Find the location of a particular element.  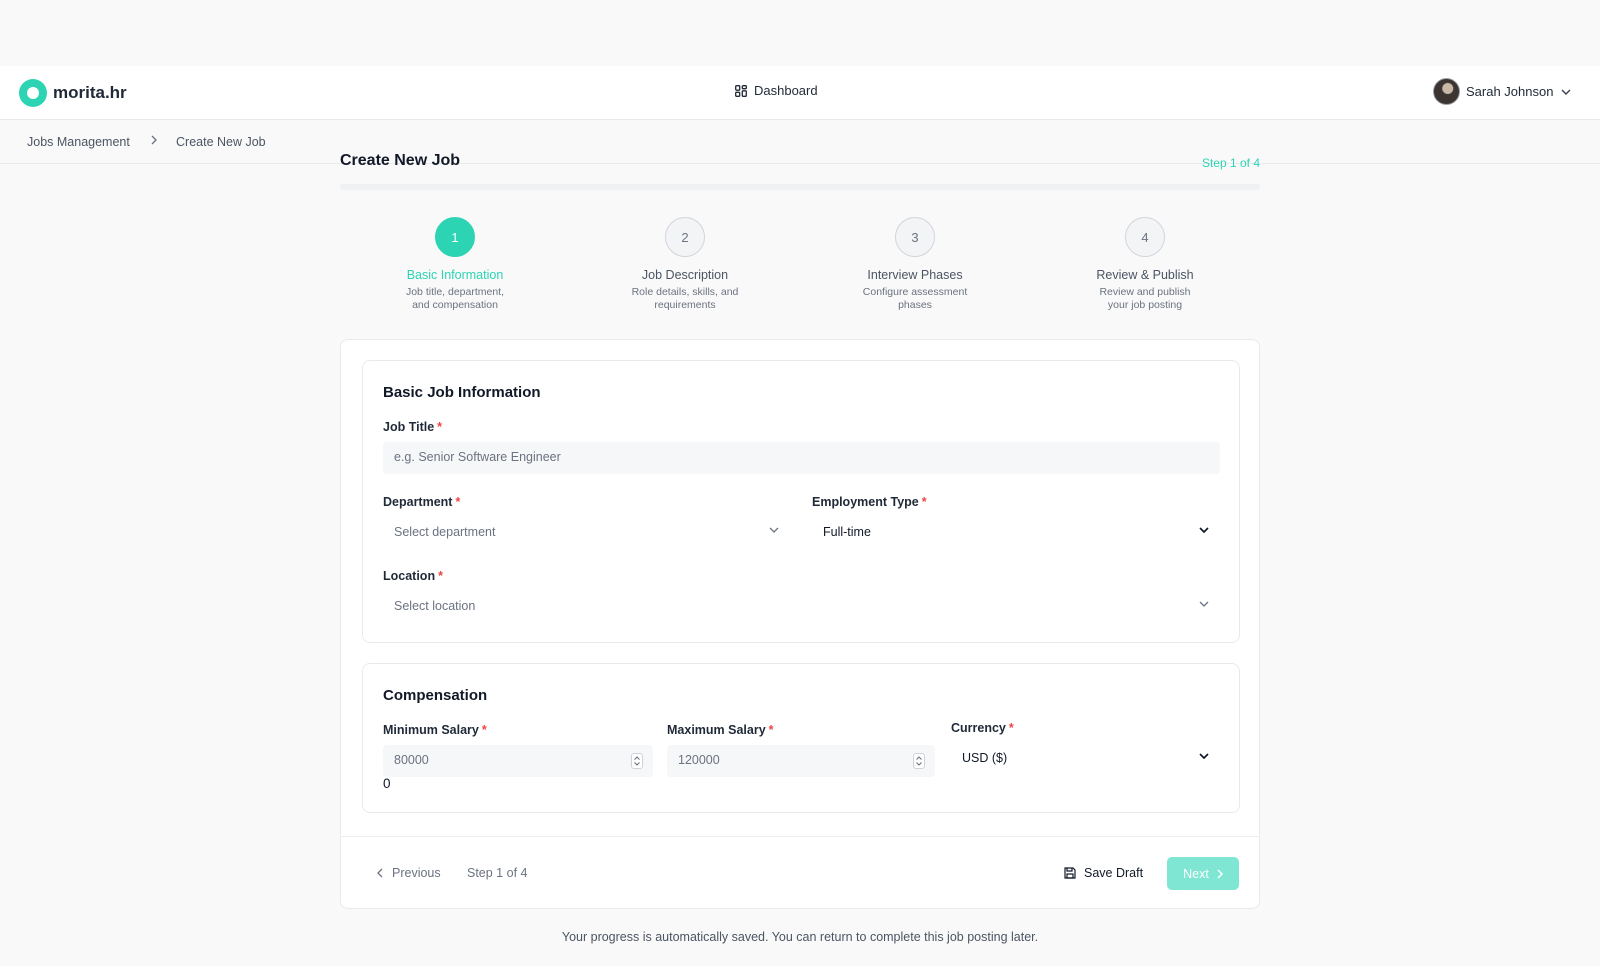

footer-step-indicator: Step 1 of 4 is located at coordinates (497, 873).